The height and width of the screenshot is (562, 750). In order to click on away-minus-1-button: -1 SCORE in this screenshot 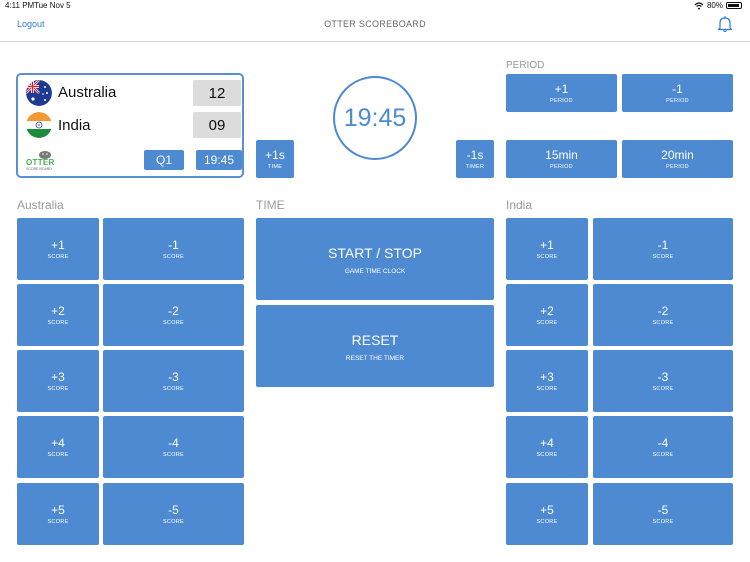, I will do `click(663, 249)`.